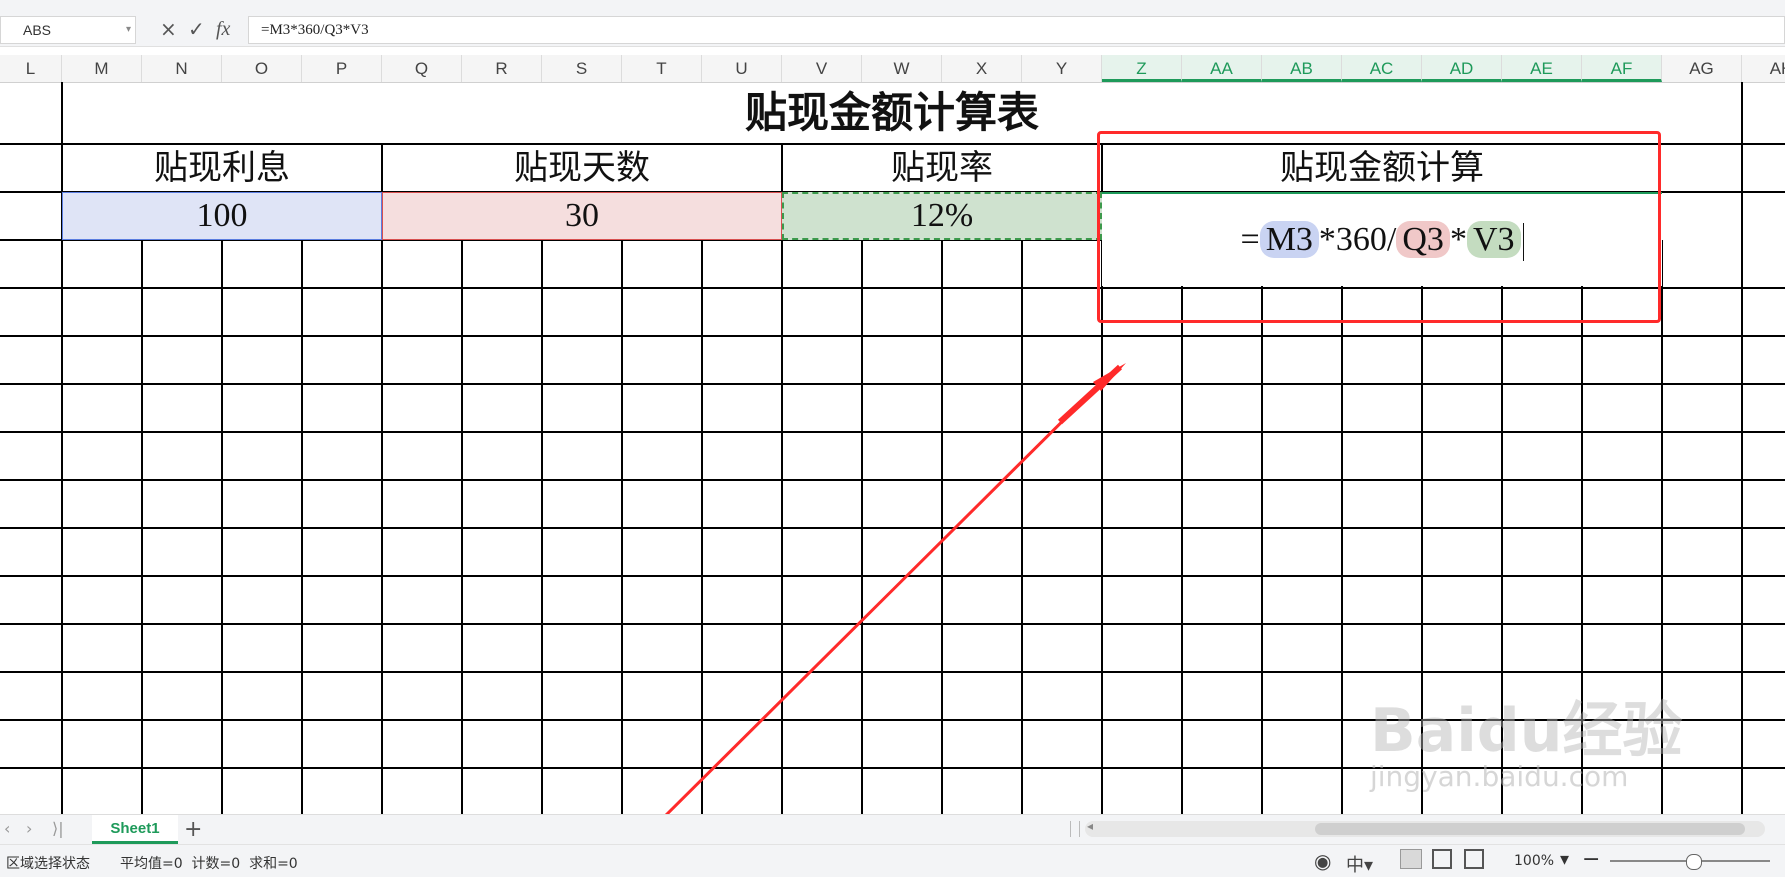  Describe the element at coordinates (892, 860) in the screenshot. I see `status-bar: 区域选择状态 平均值=0 计数=0 求和=0 ◉ 中▾ 100% ▾ −` at that location.